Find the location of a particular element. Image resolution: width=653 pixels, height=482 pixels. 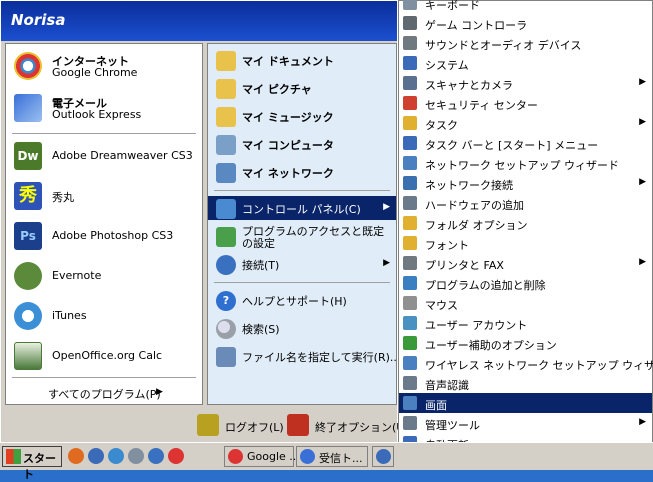

submenu-item: マウス is located at coordinates (525, 303).